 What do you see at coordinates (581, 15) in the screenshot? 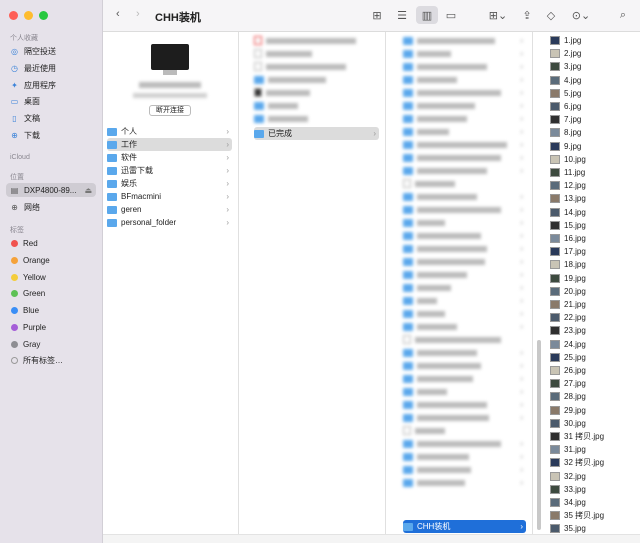
I see `more-actions-button: ⊙⌄` at bounding box center [581, 15].